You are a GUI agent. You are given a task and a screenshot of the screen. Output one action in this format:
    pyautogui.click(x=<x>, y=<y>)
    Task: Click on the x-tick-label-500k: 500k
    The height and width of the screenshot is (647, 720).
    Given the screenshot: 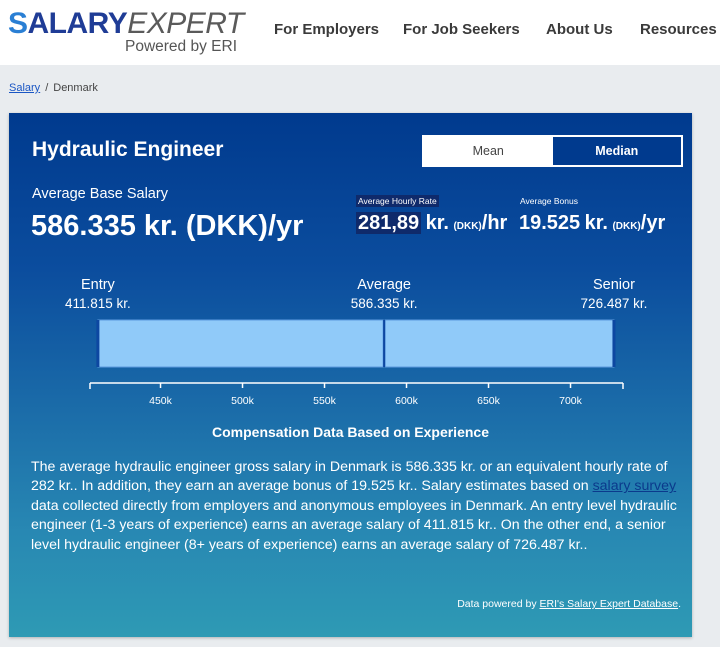 What is the action you would take?
    pyautogui.click(x=243, y=401)
    